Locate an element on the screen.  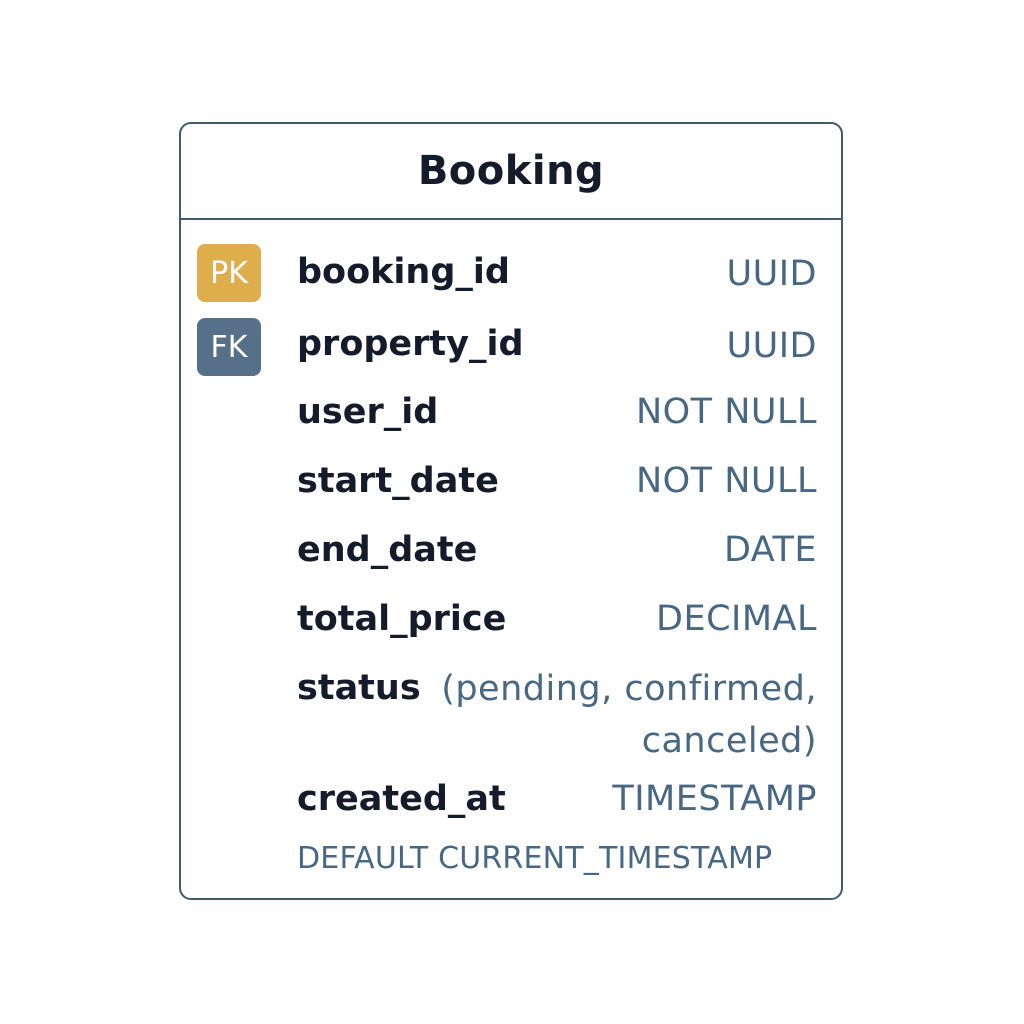
field-name: end_date is located at coordinates (387, 550).